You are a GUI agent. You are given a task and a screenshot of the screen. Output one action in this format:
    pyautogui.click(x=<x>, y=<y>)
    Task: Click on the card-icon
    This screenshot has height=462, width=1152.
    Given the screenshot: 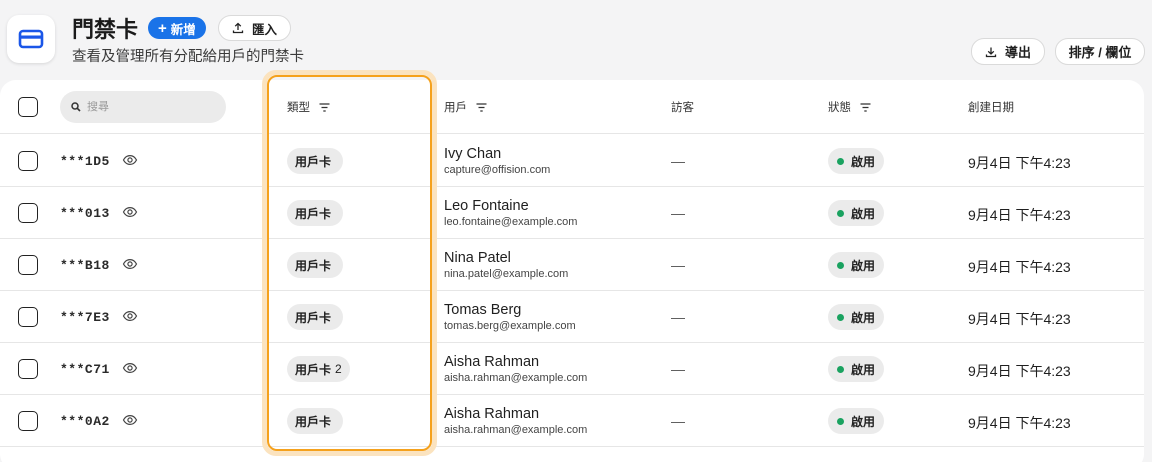 What is the action you would take?
    pyautogui.click(x=31, y=39)
    